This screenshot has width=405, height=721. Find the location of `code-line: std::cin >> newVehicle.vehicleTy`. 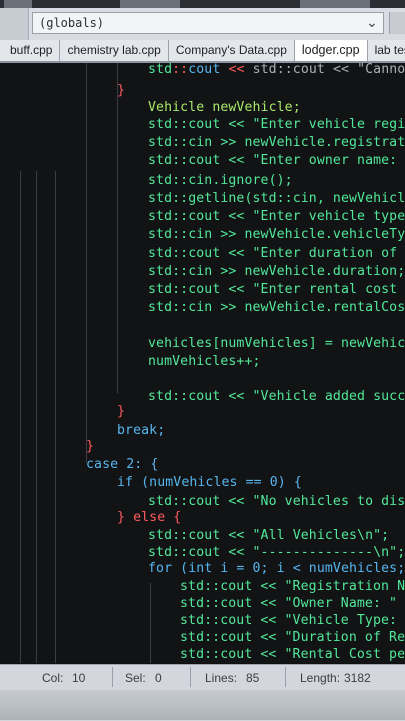

code-line: std::cin >> newVehicle.vehicleTy is located at coordinates (276, 235).